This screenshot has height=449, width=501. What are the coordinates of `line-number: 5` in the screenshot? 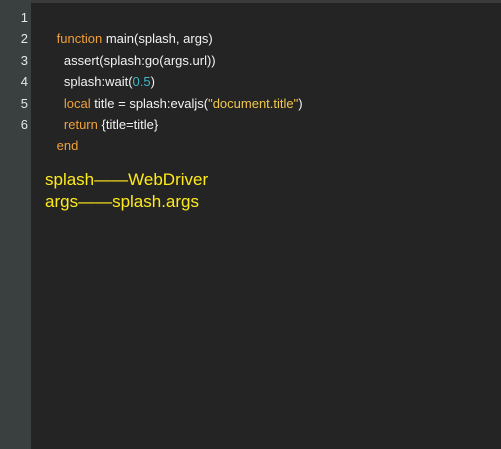 It's located at (24, 103).